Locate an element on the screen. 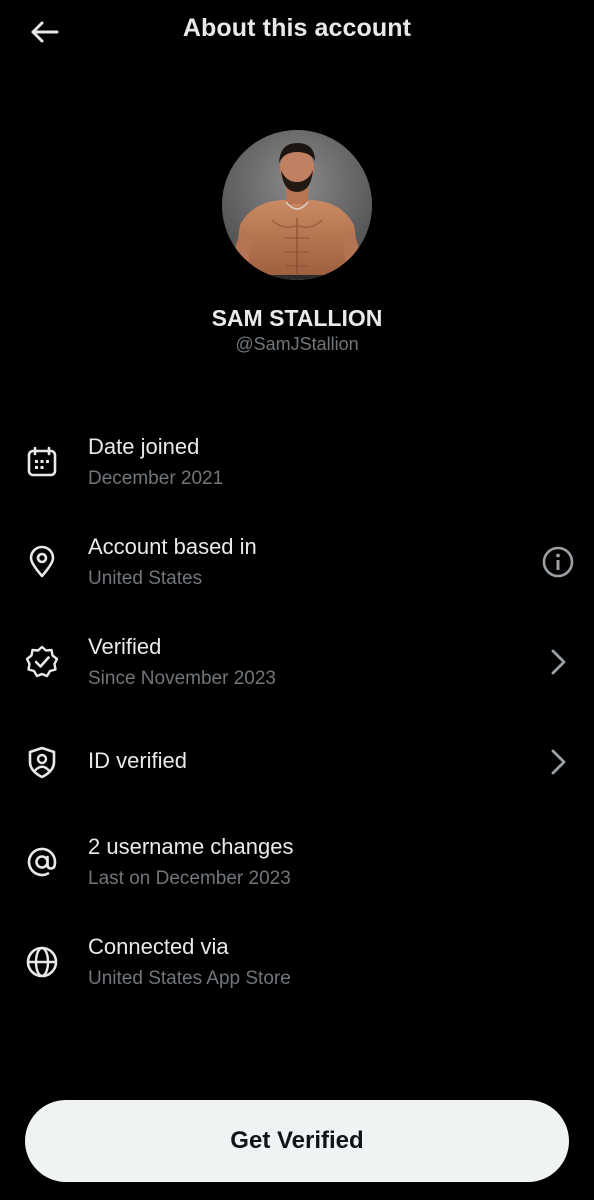  verified-row: Verified Since November 2023 is located at coordinates (297, 670).